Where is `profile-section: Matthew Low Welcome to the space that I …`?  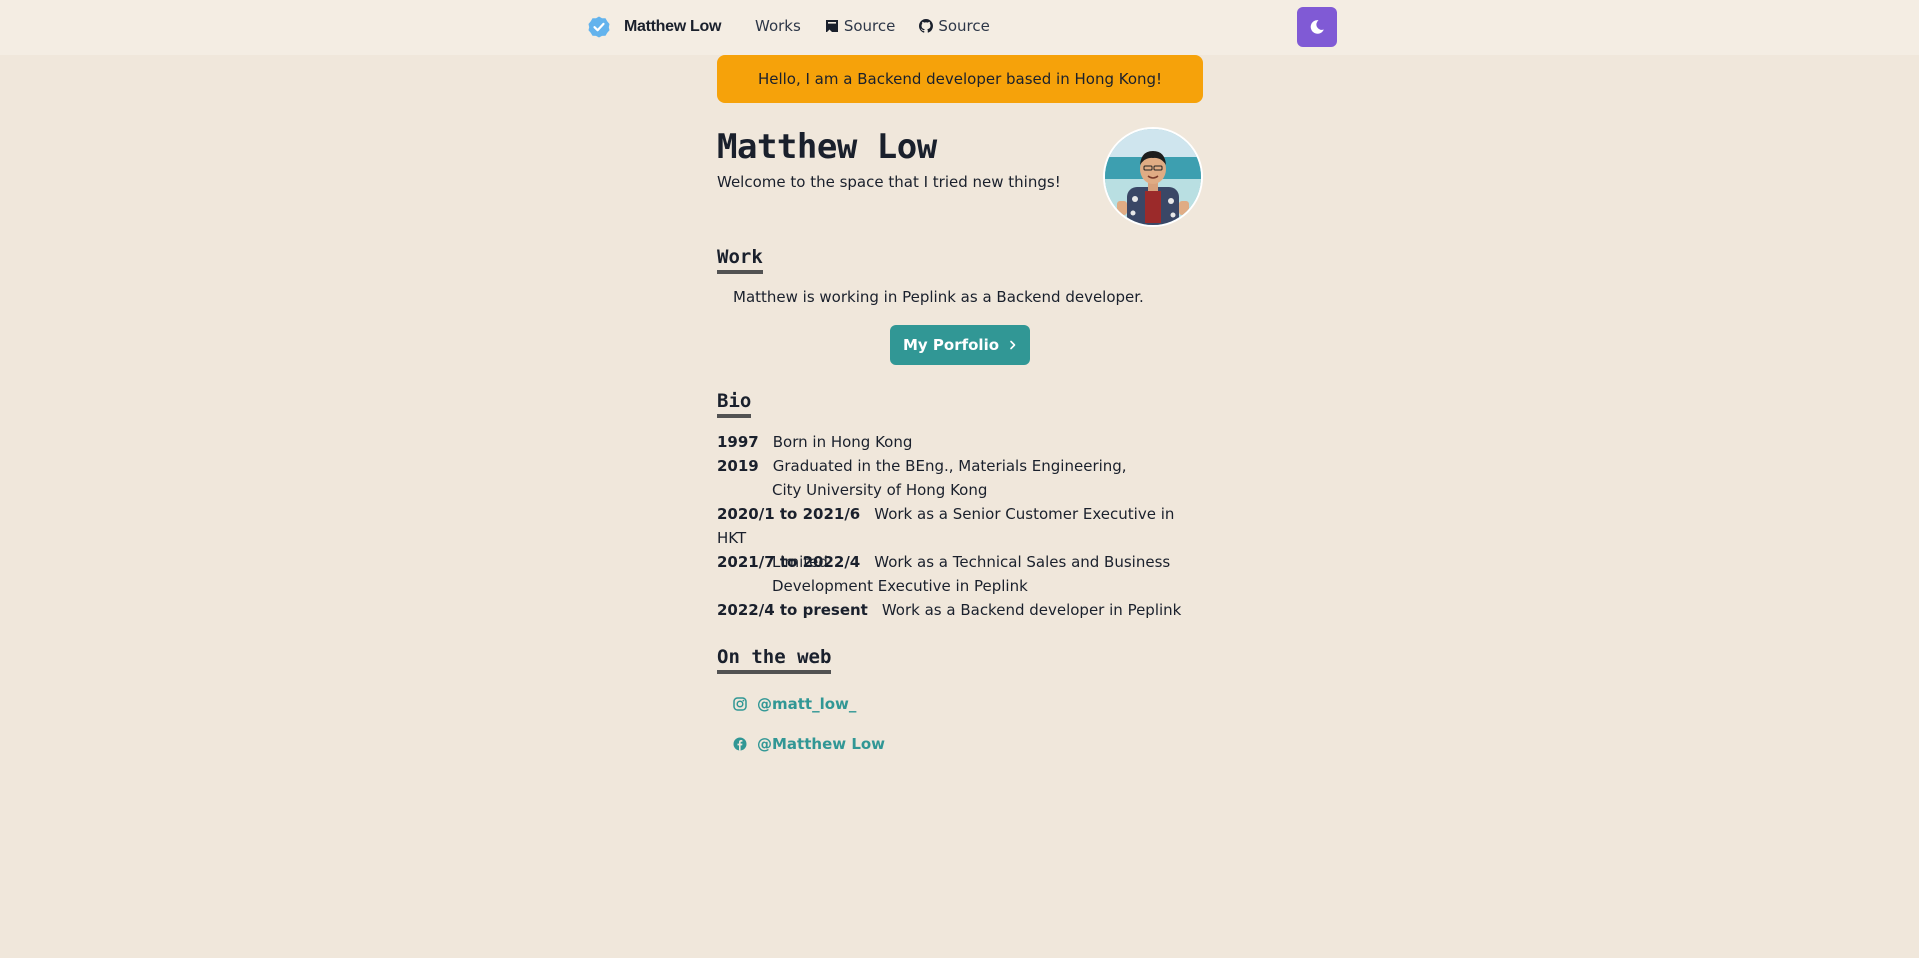 profile-section: Matthew Low Welcome to the space that I … is located at coordinates (960, 145).